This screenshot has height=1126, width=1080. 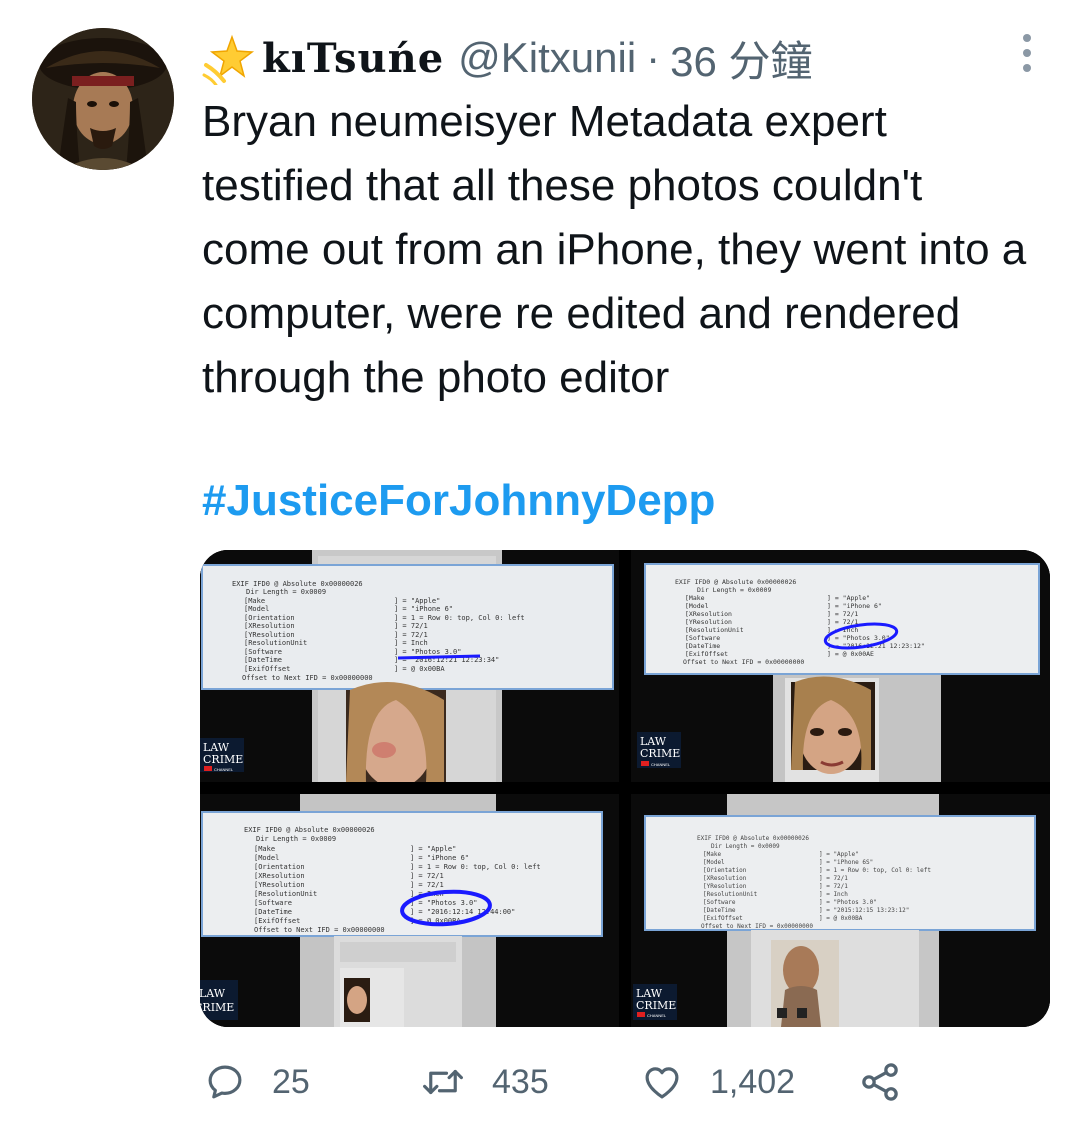 What do you see at coordinates (1027, 53) in the screenshot?
I see `more-options-icon` at bounding box center [1027, 53].